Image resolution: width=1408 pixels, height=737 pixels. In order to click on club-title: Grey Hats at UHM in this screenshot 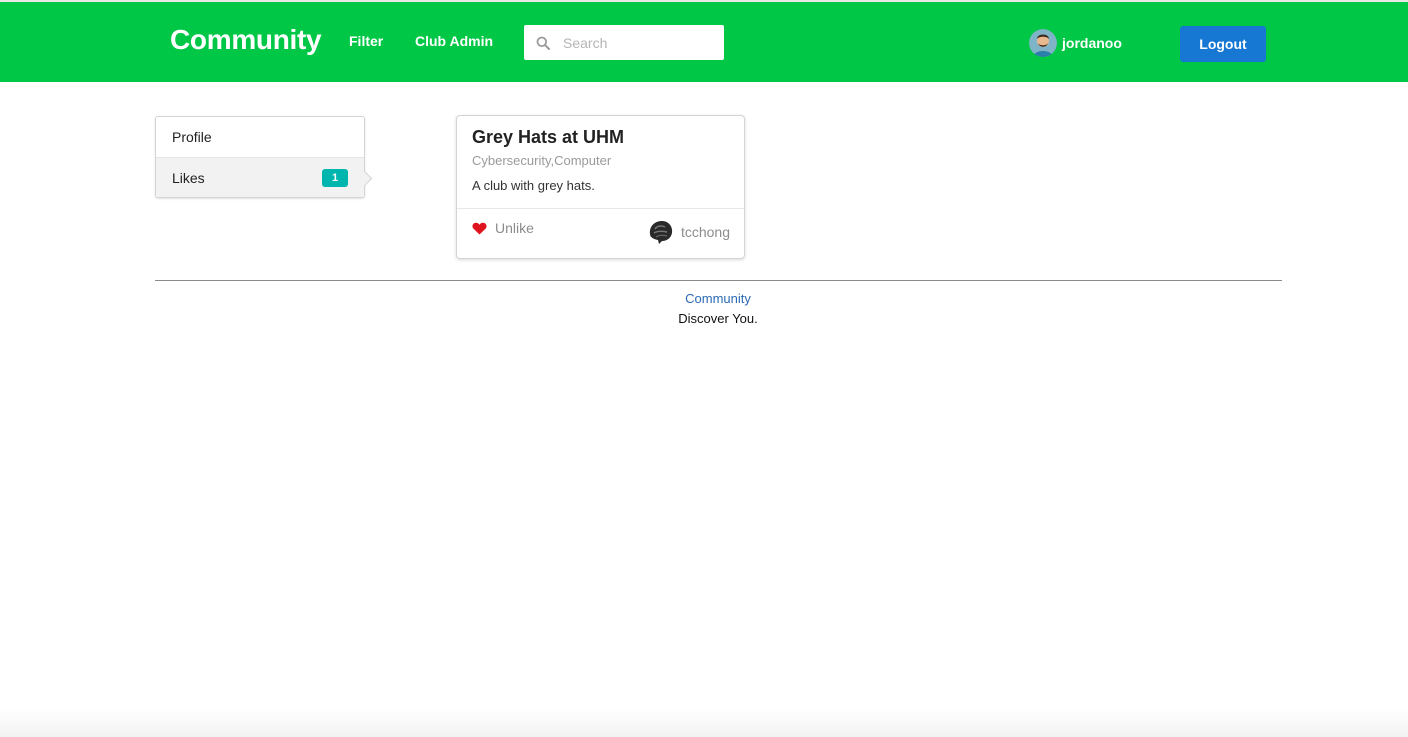, I will do `click(548, 137)`.